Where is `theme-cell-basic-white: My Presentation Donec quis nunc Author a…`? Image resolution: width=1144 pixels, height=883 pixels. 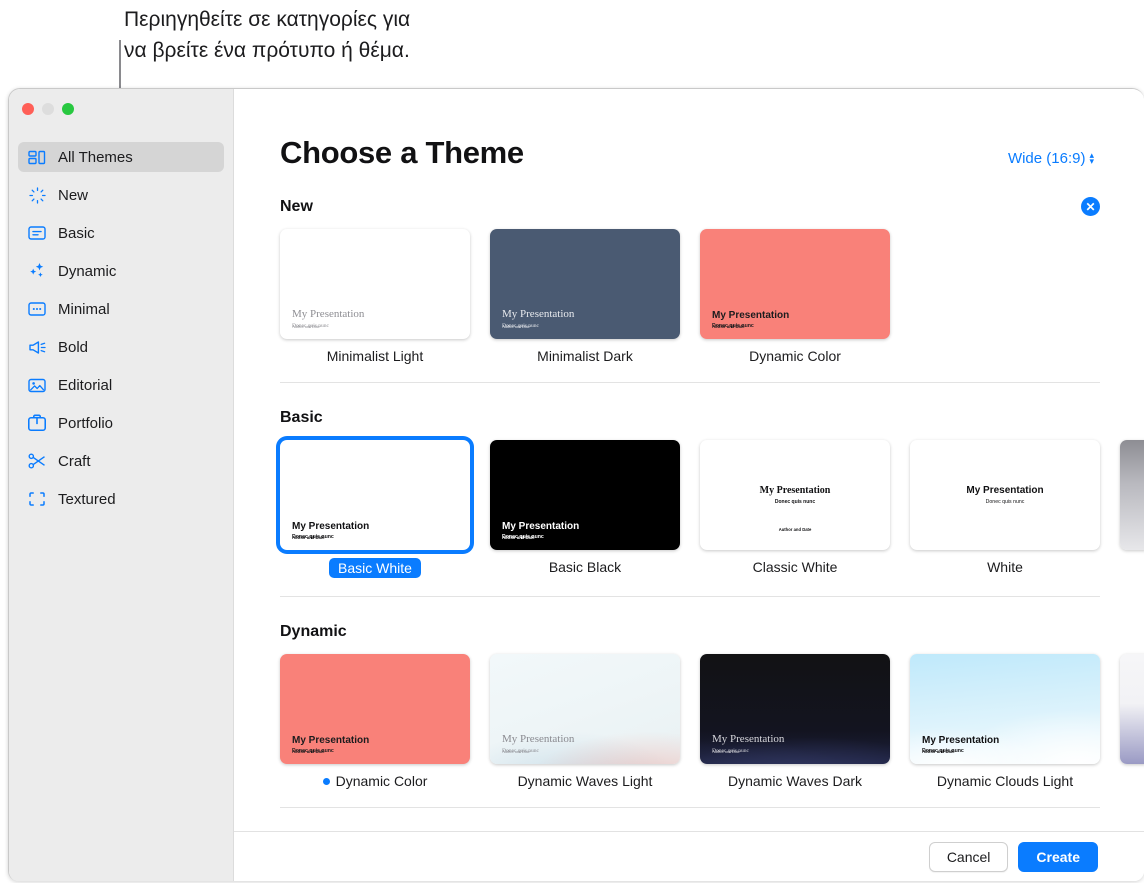 theme-cell-basic-white: My Presentation Donec quis nunc Author a… is located at coordinates (375, 509).